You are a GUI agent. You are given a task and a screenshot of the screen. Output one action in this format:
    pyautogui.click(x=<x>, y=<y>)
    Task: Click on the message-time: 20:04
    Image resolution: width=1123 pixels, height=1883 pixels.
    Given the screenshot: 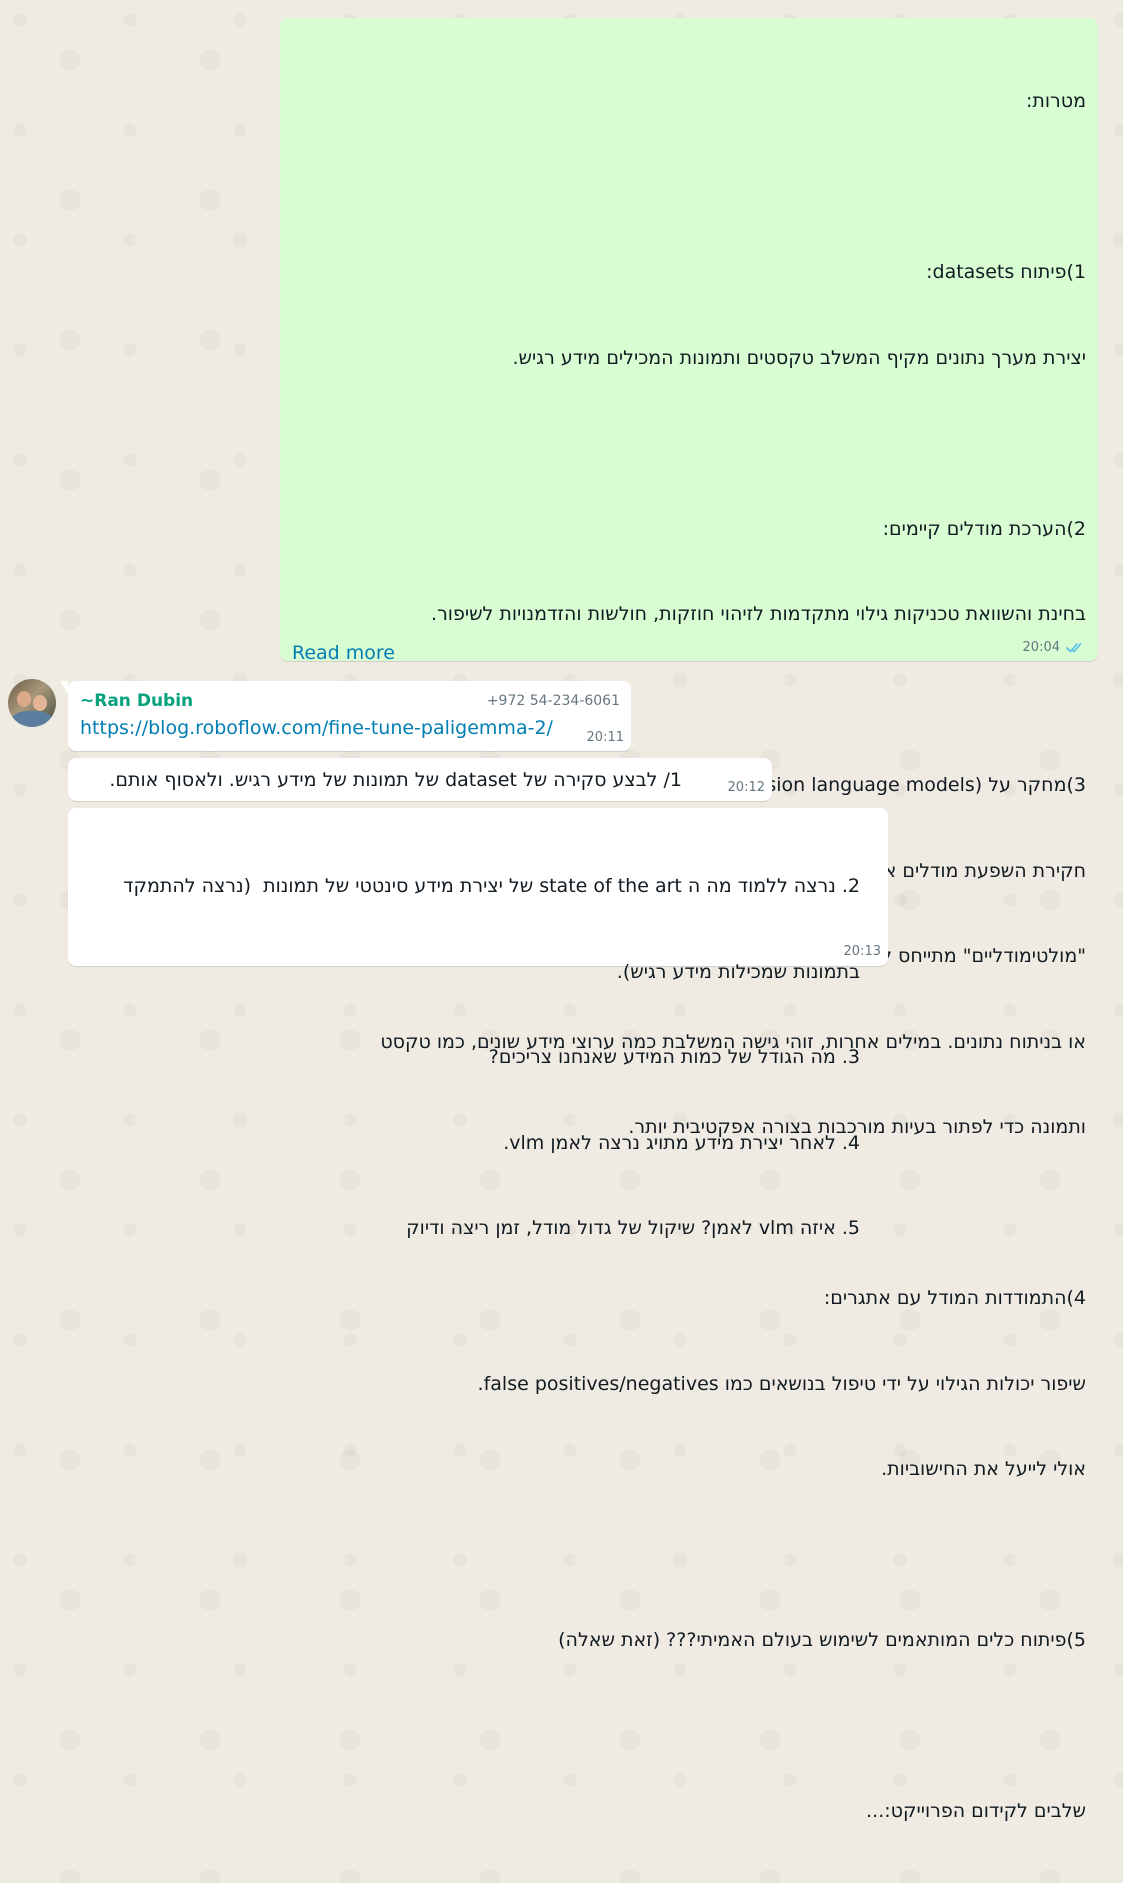 What is the action you would take?
    pyautogui.click(x=1041, y=647)
    